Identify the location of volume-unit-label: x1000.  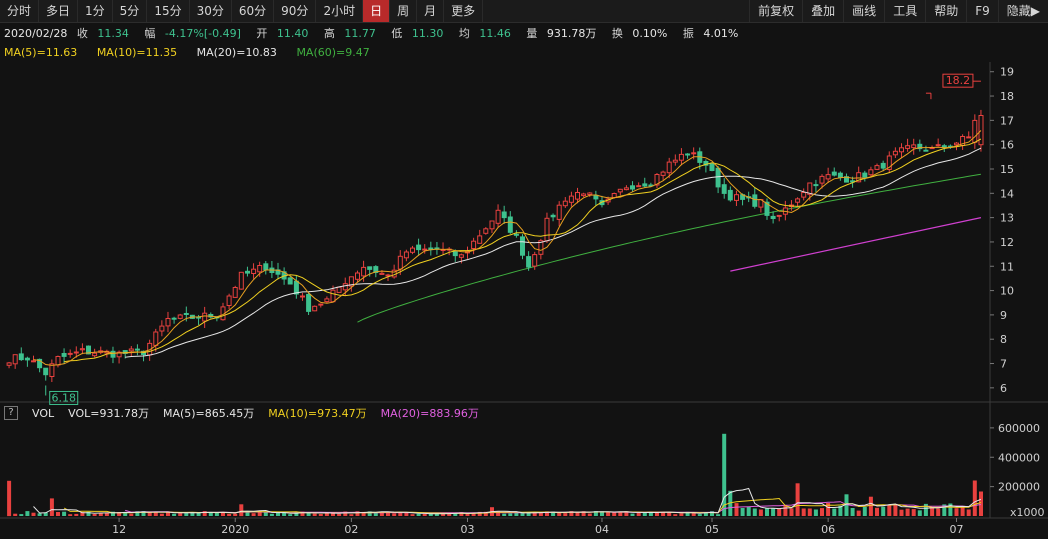
(1027, 512).